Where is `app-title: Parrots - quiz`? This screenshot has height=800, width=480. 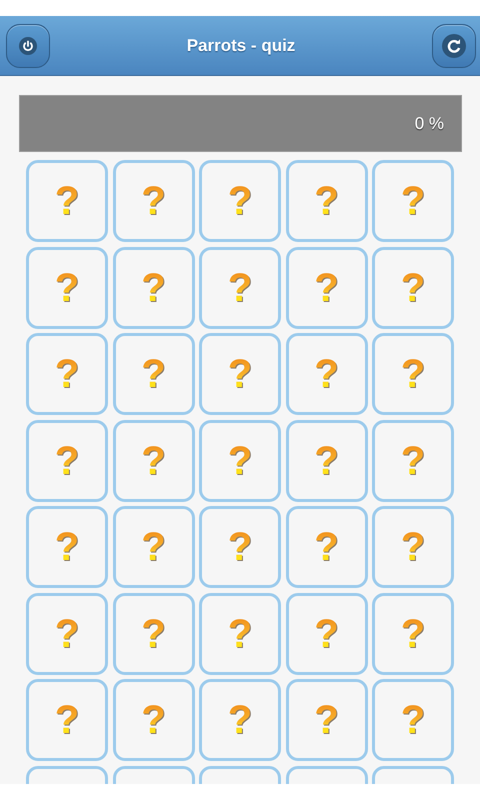 app-title: Parrots - quiz is located at coordinates (241, 46).